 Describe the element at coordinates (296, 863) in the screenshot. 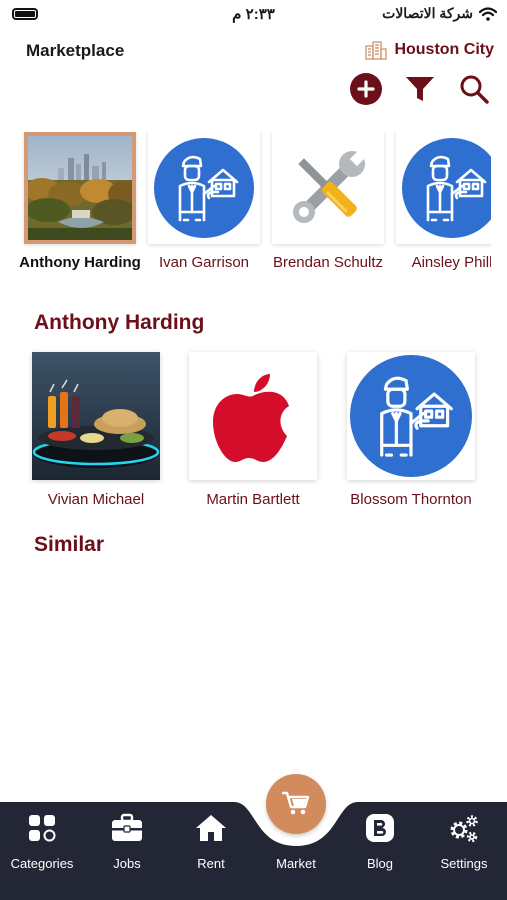

I see `nav-label: Market` at that location.